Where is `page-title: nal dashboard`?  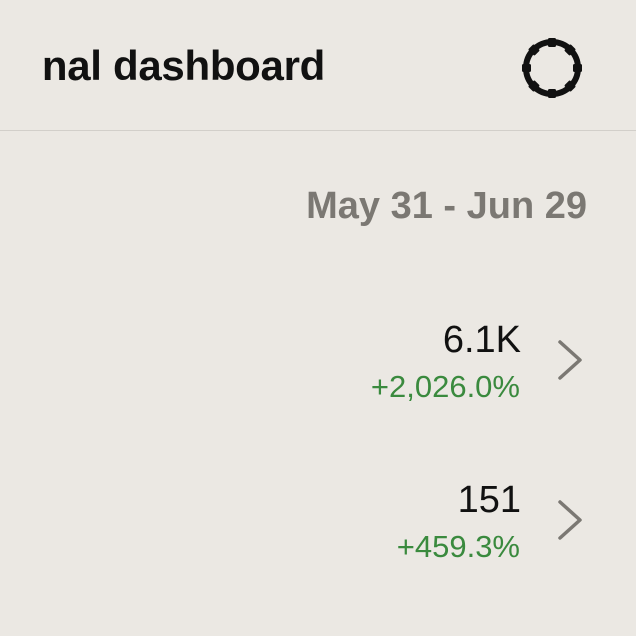 page-title: nal dashboard is located at coordinates (183, 65).